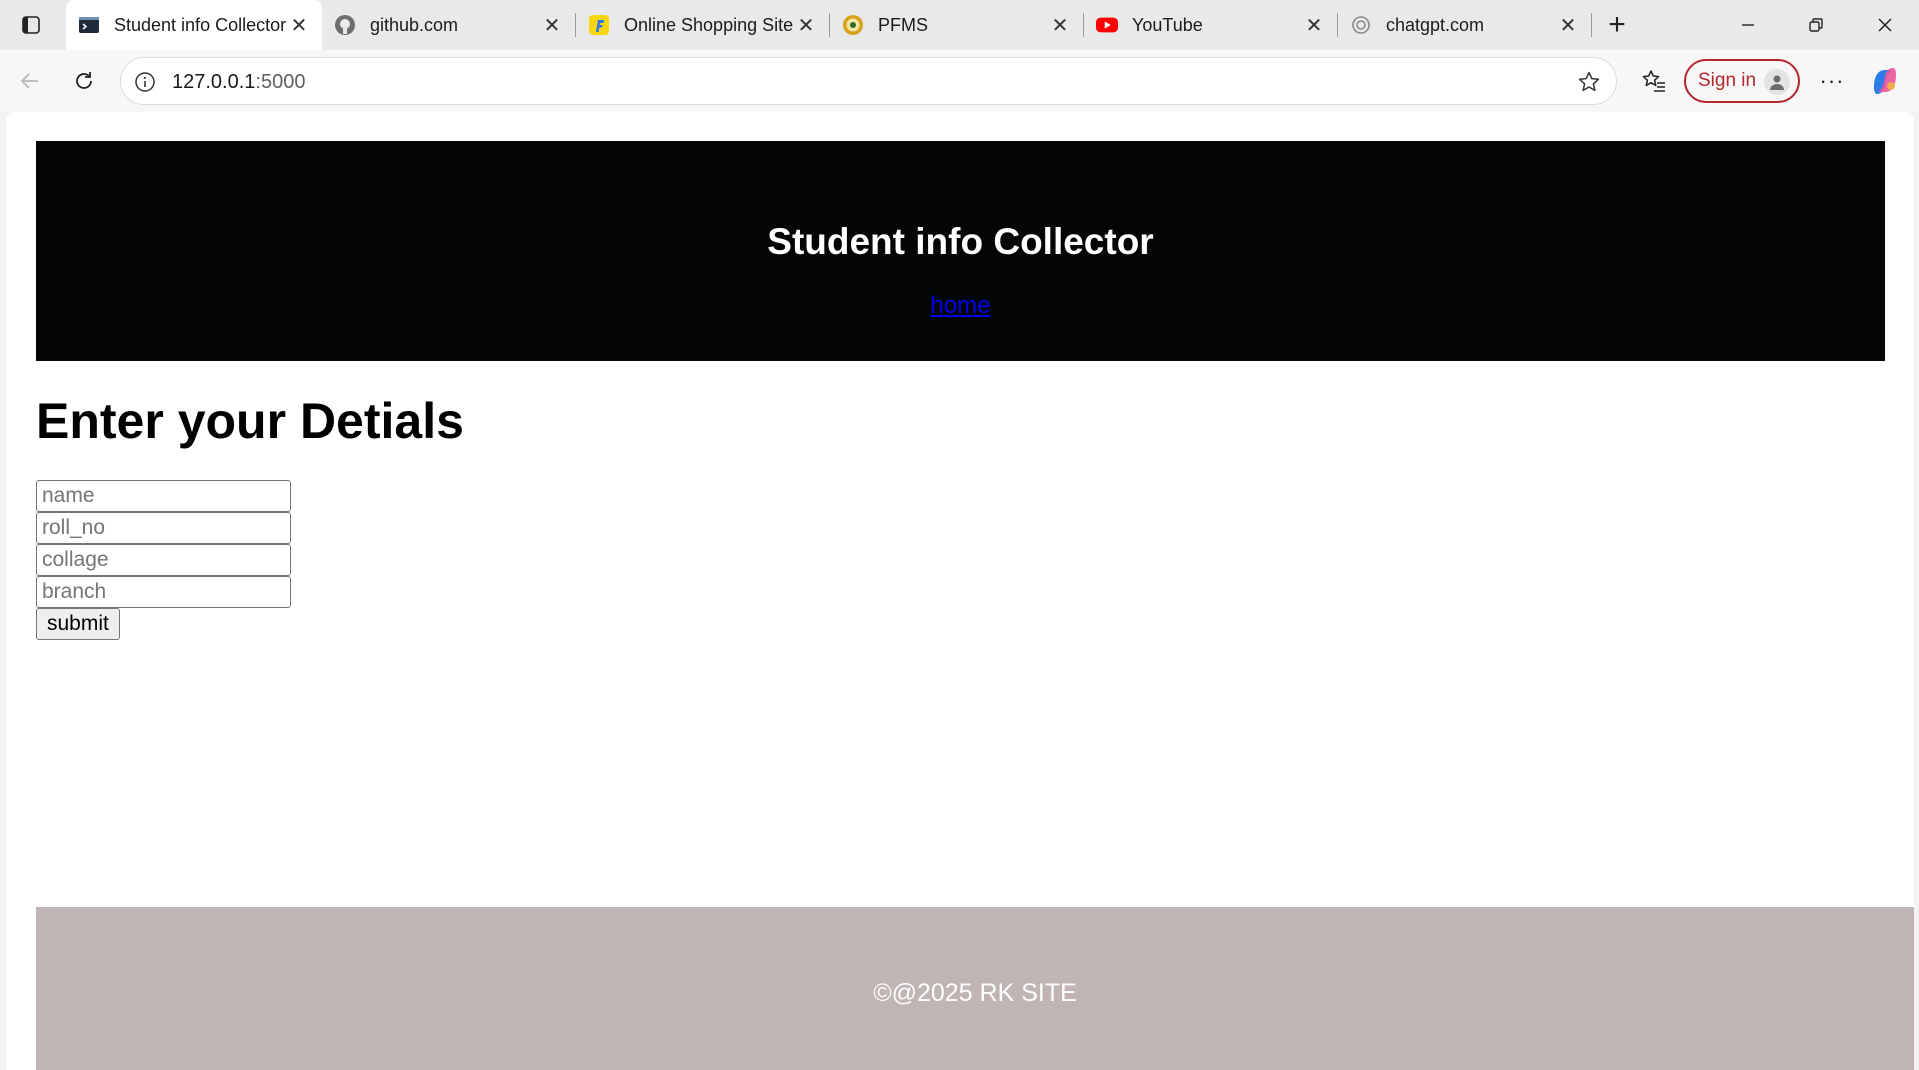 Image resolution: width=1919 pixels, height=1070 pixels. Describe the element at coordinates (78, 624) in the screenshot. I see `submit-button: submit` at that location.